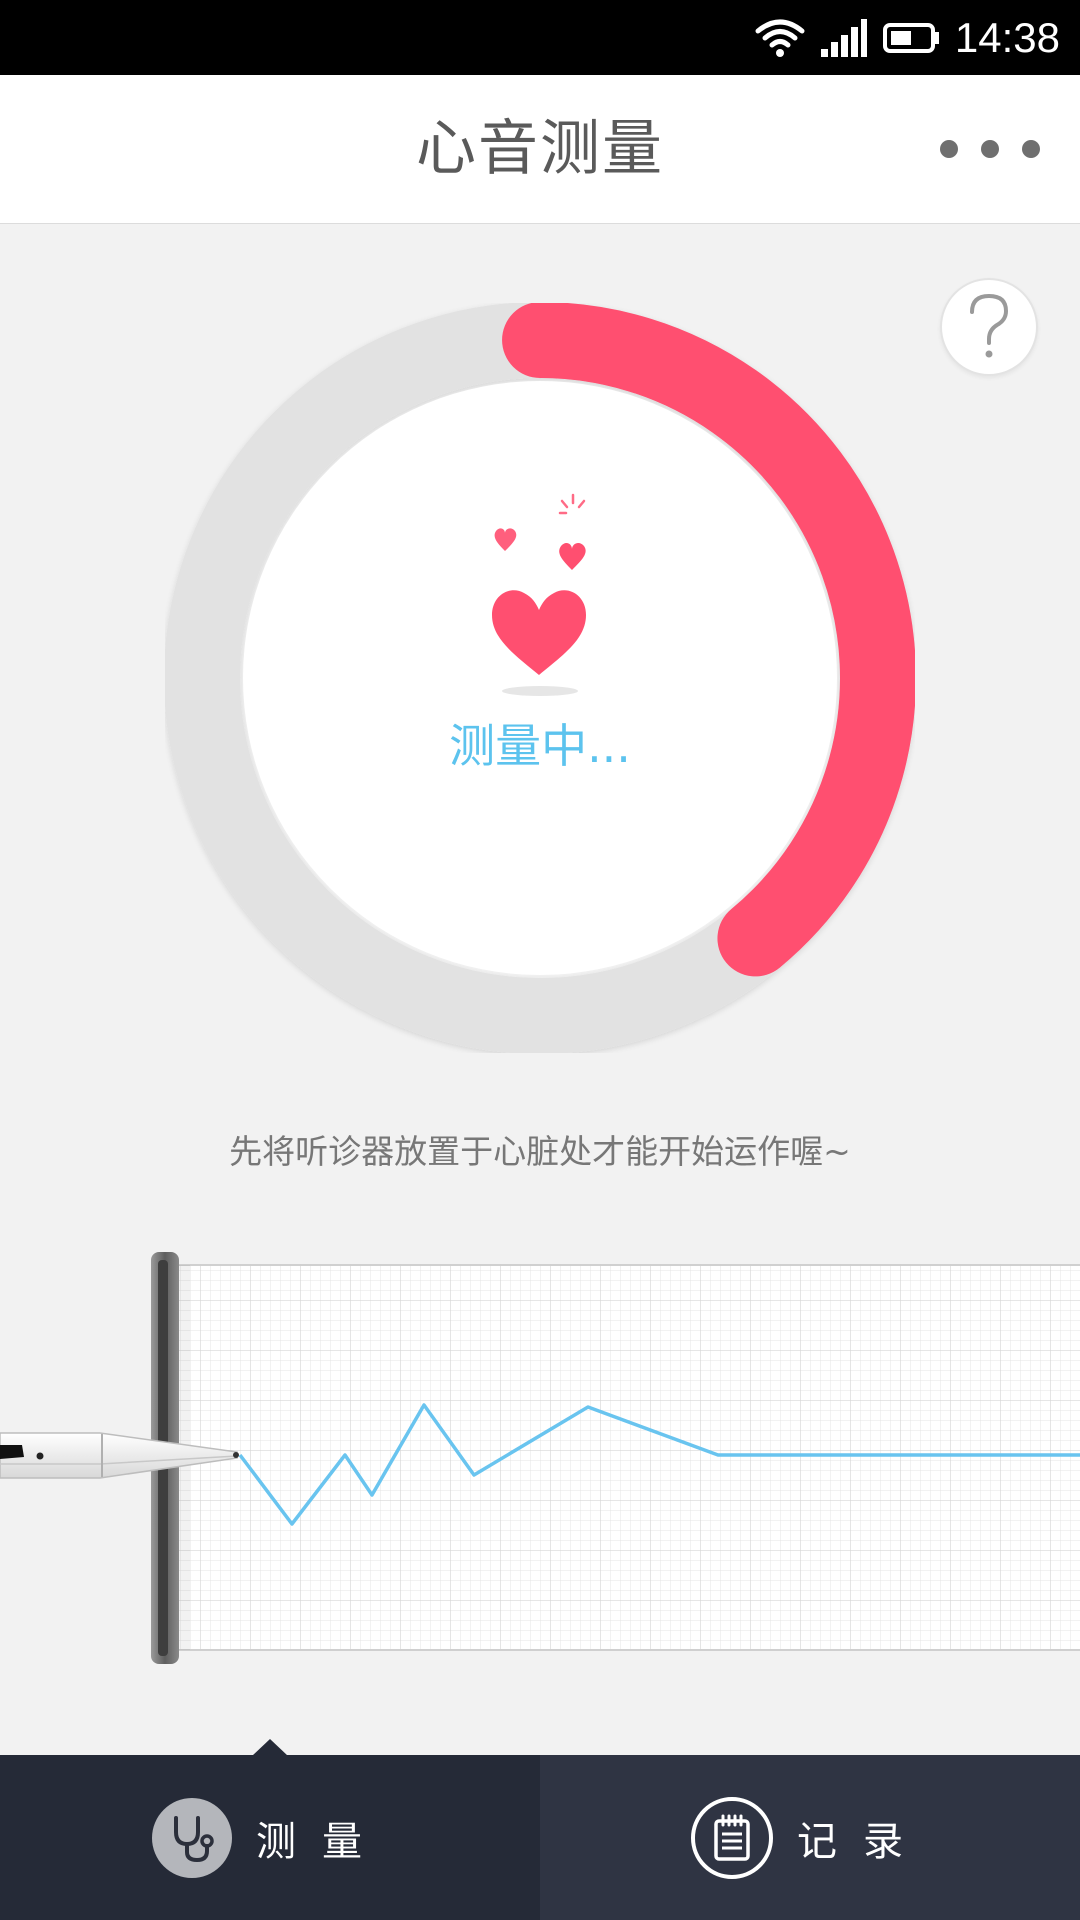 The height and width of the screenshot is (1920, 1080). I want to click on active-tab-indicator, so click(270, 1747).